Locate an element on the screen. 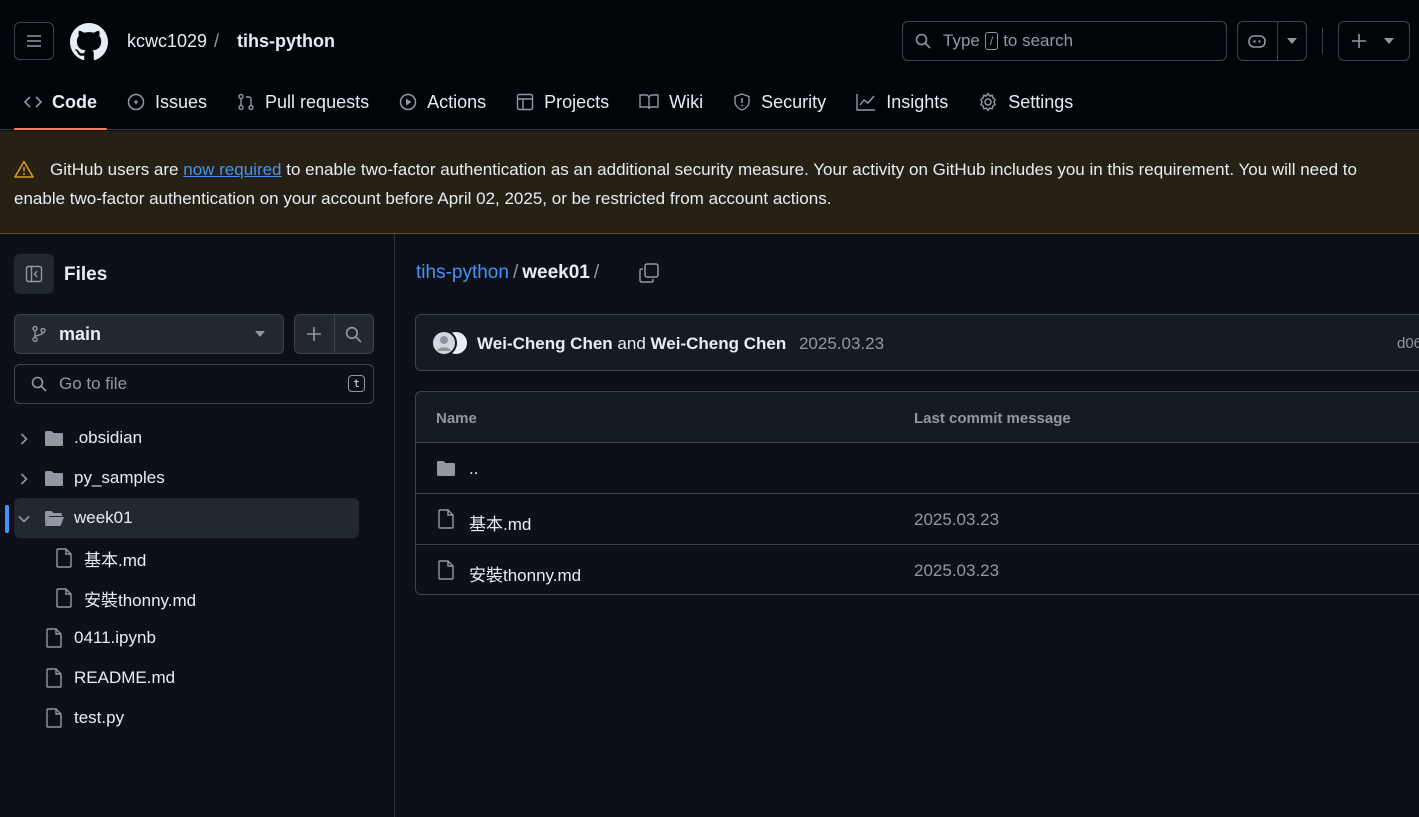  add-file-icon is located at coordinates (314, 334).